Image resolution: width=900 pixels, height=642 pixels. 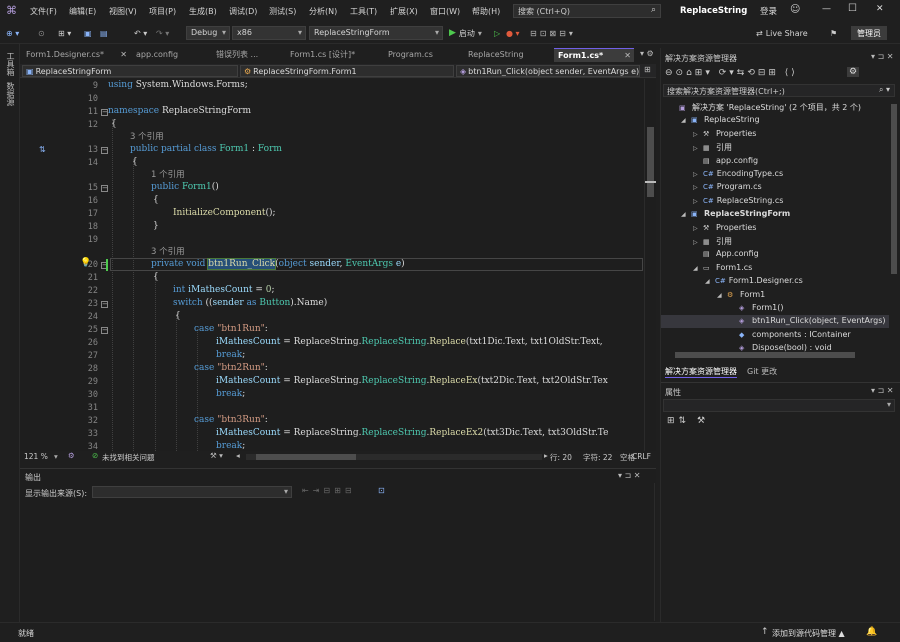 What do you see at coordinates (203, 11) in the screenshot?
I see `menu-build: 生成(B)` at bounding box center [203, 11].